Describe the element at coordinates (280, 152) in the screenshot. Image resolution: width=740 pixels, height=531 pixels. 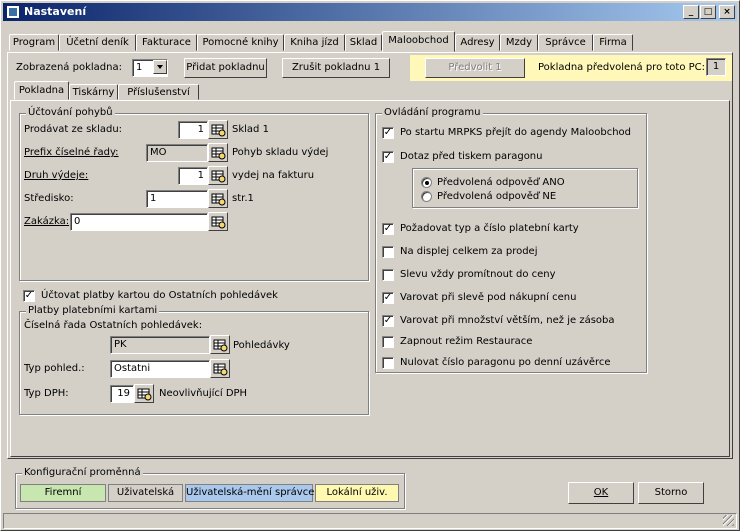
I see `prefix-desc: Pohyb skladu výdej` at that location.